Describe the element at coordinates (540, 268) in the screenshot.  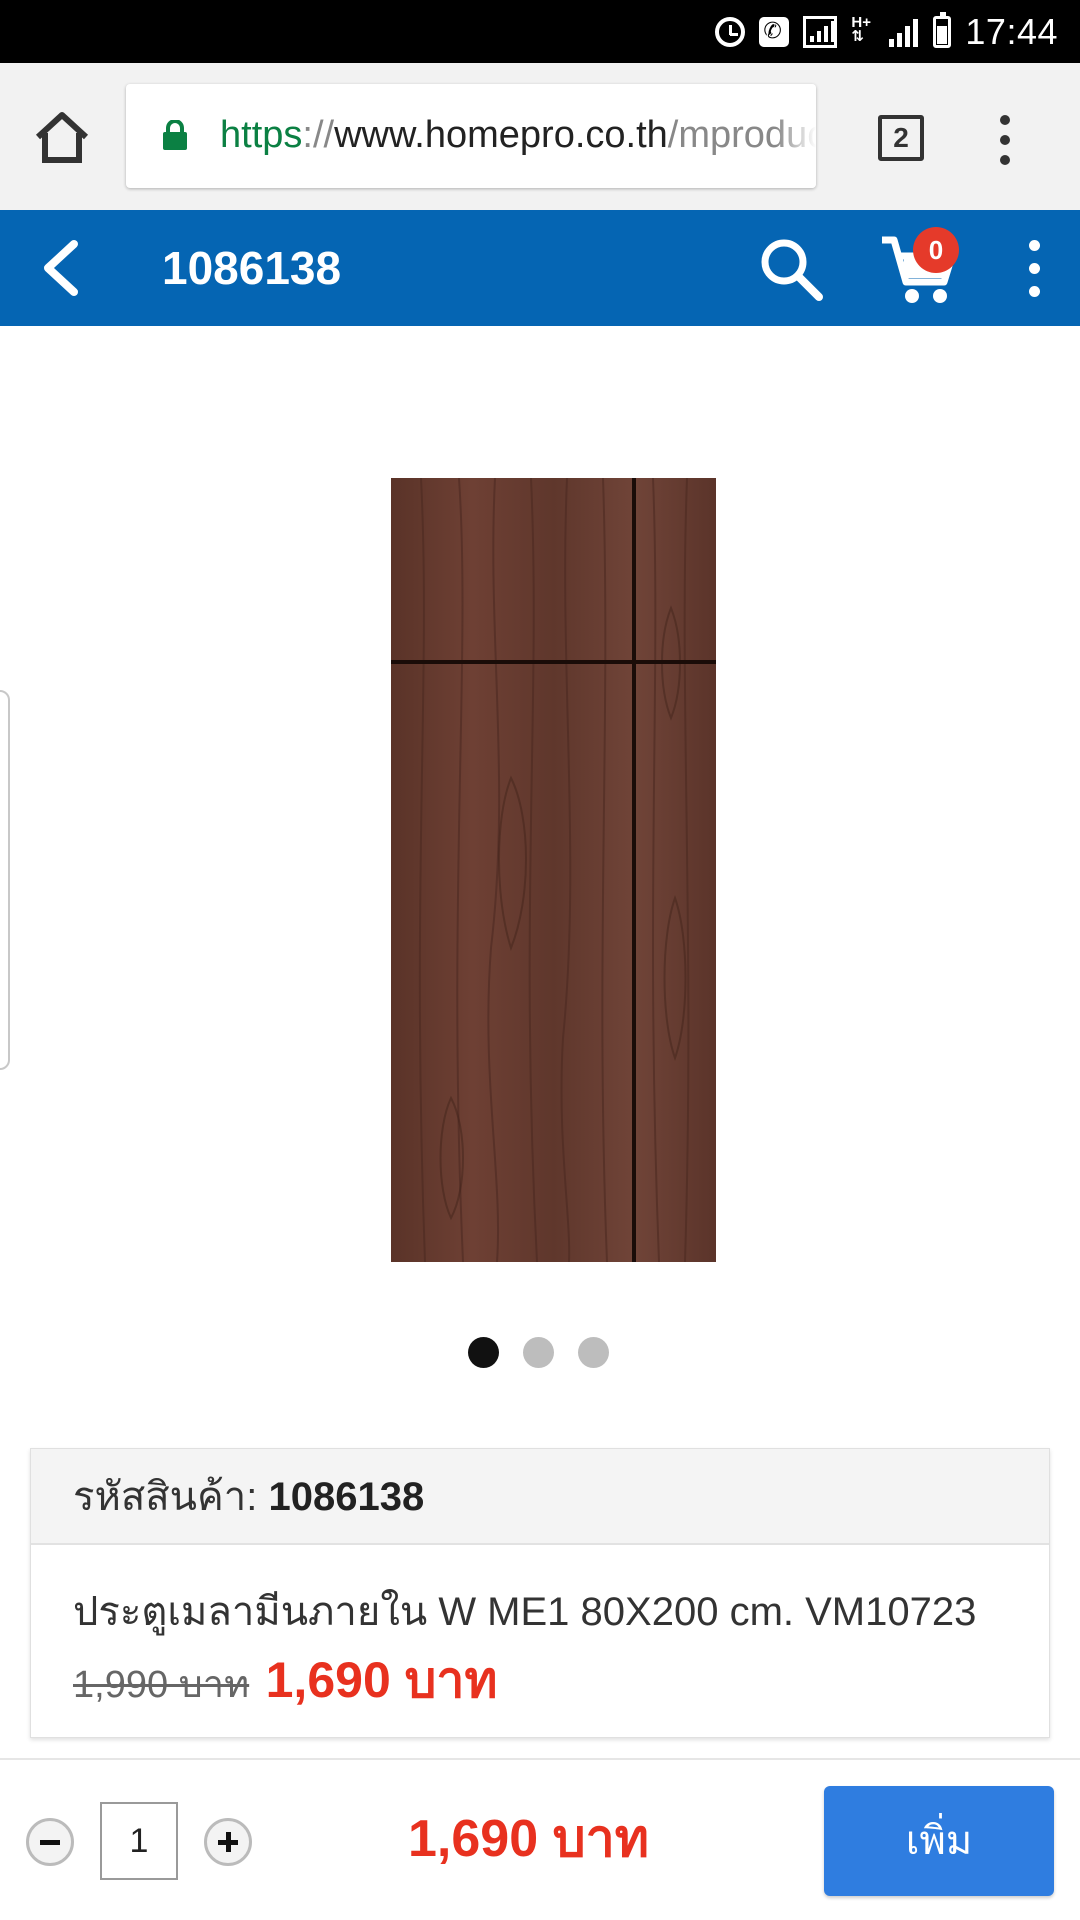
I see `app-header: 1086138 0` at that location.